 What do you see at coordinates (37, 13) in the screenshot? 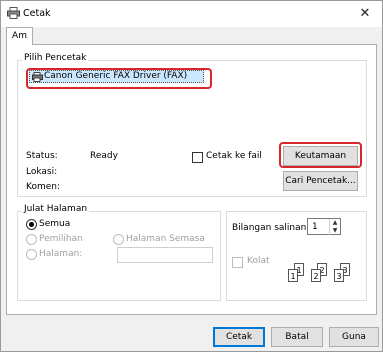
I see `window-title: Cetak` at bounding box center [37, 13].